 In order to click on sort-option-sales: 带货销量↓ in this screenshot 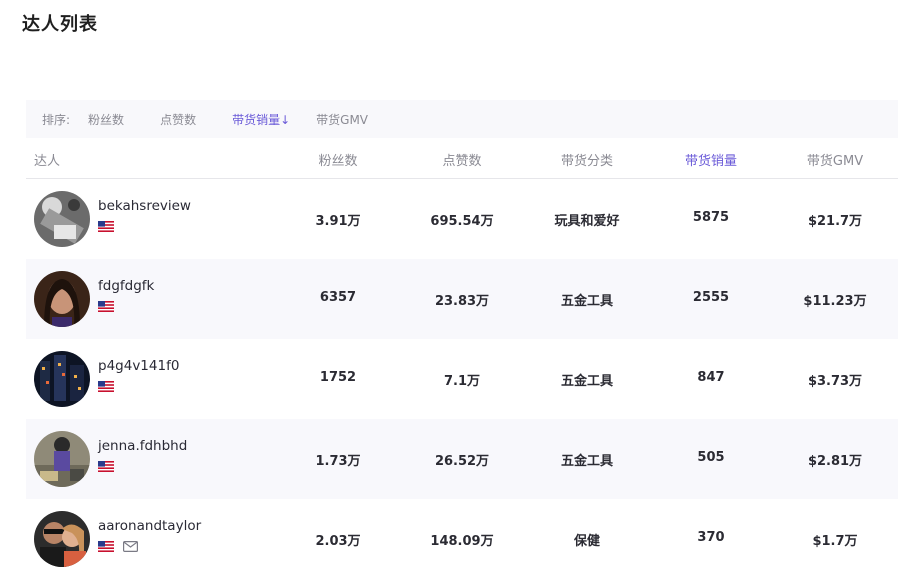, I will do `click(261, 119)`.